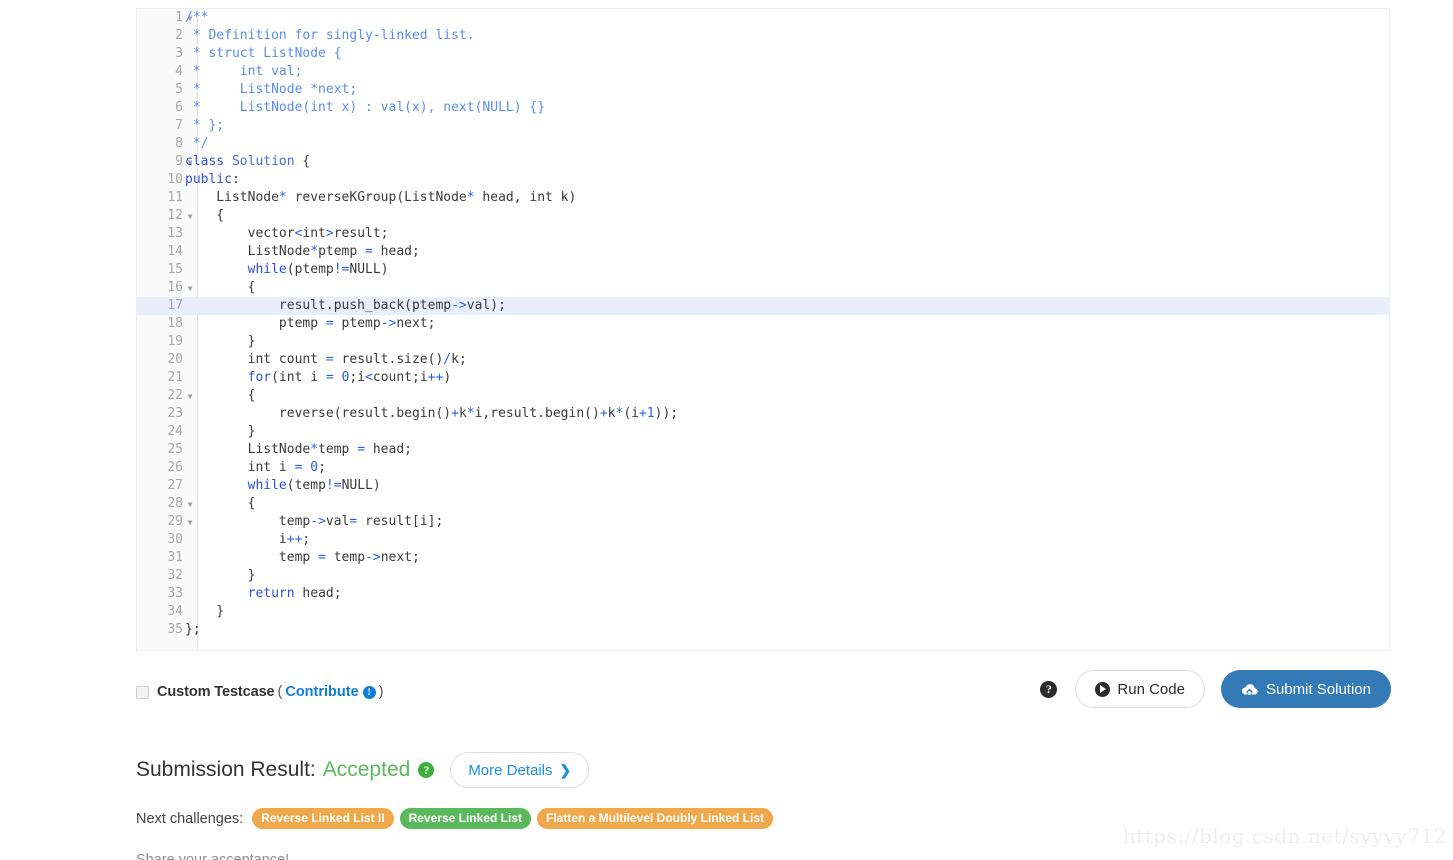  Describe the element at coordinates (763, 306) in the screenshot. I see `code-line: 17 result.push_back(ptemp->val);` at that location.